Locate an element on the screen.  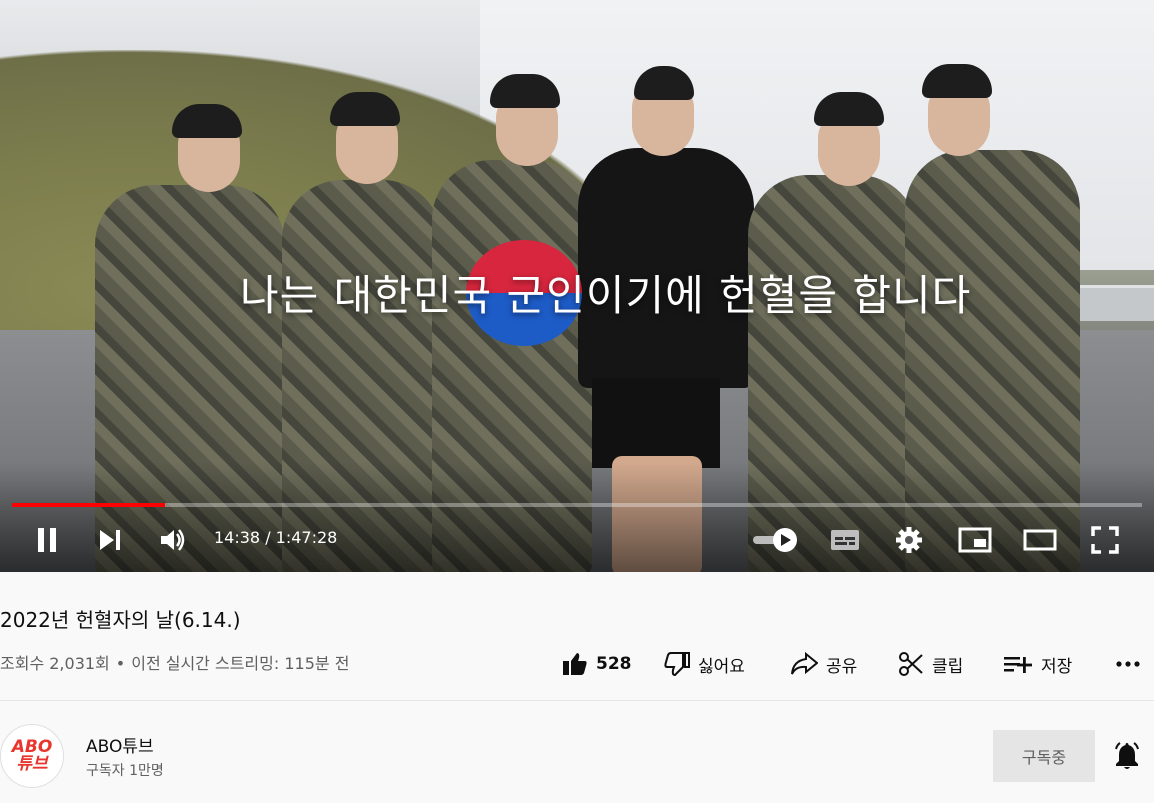
miniplayer-icon is located at coordinates (975, 540).